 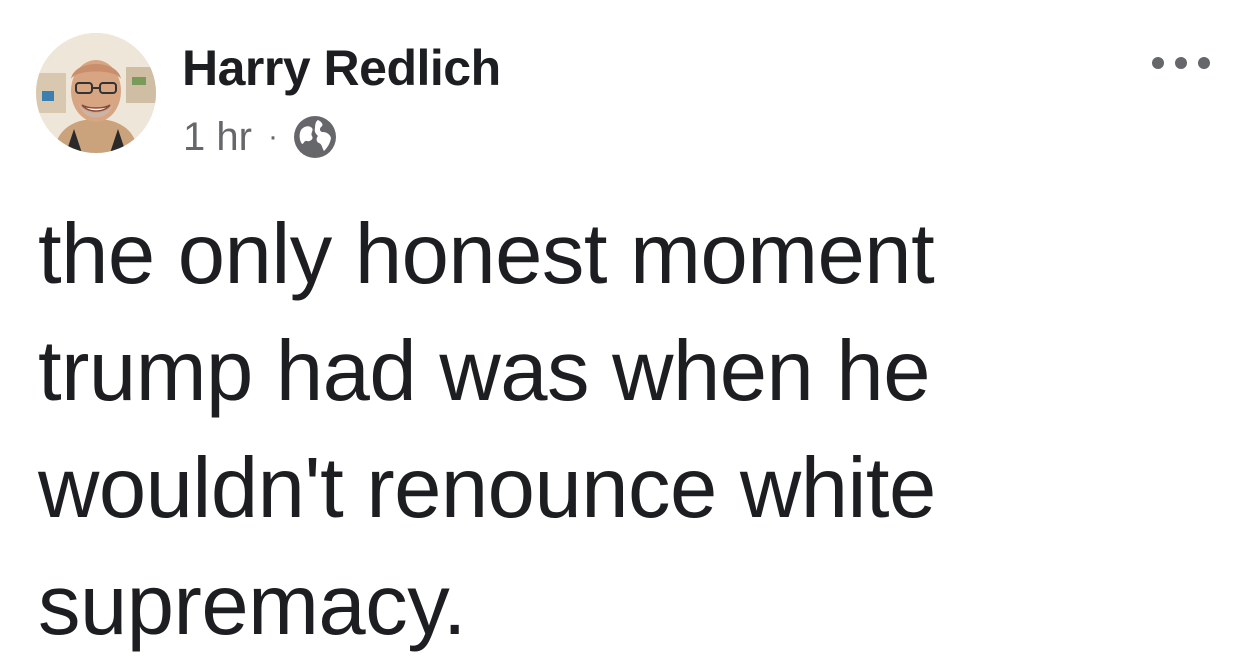 What do you see at coordinates (487, 488) in the screenshot?
I see `post-text-line: wouldn't renounce white` at bounding box center [487, 488].